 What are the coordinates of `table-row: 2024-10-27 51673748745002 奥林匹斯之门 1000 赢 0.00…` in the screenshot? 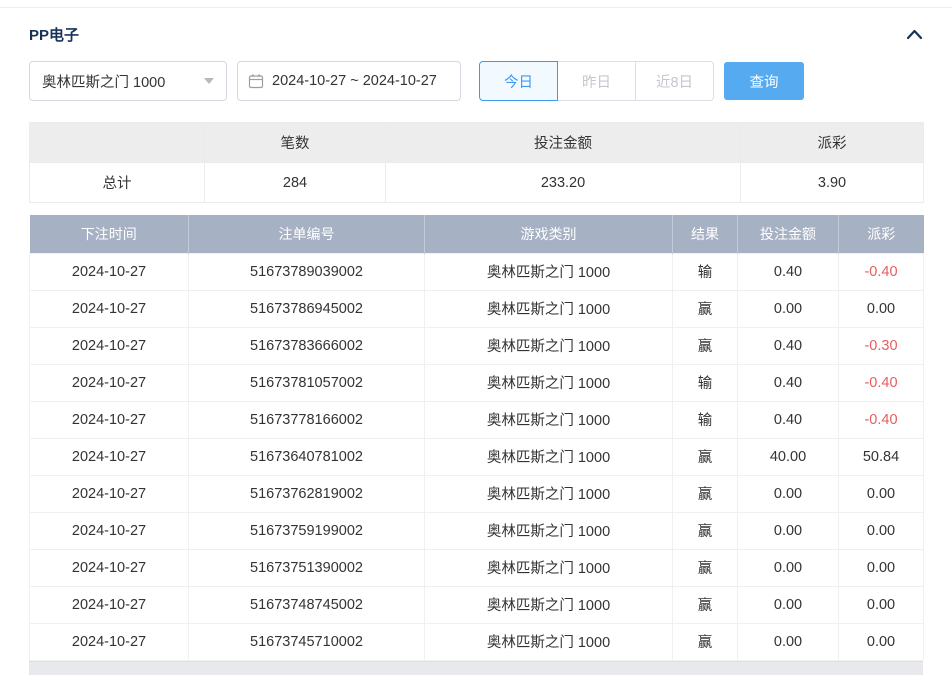 It's located at (476, 604).